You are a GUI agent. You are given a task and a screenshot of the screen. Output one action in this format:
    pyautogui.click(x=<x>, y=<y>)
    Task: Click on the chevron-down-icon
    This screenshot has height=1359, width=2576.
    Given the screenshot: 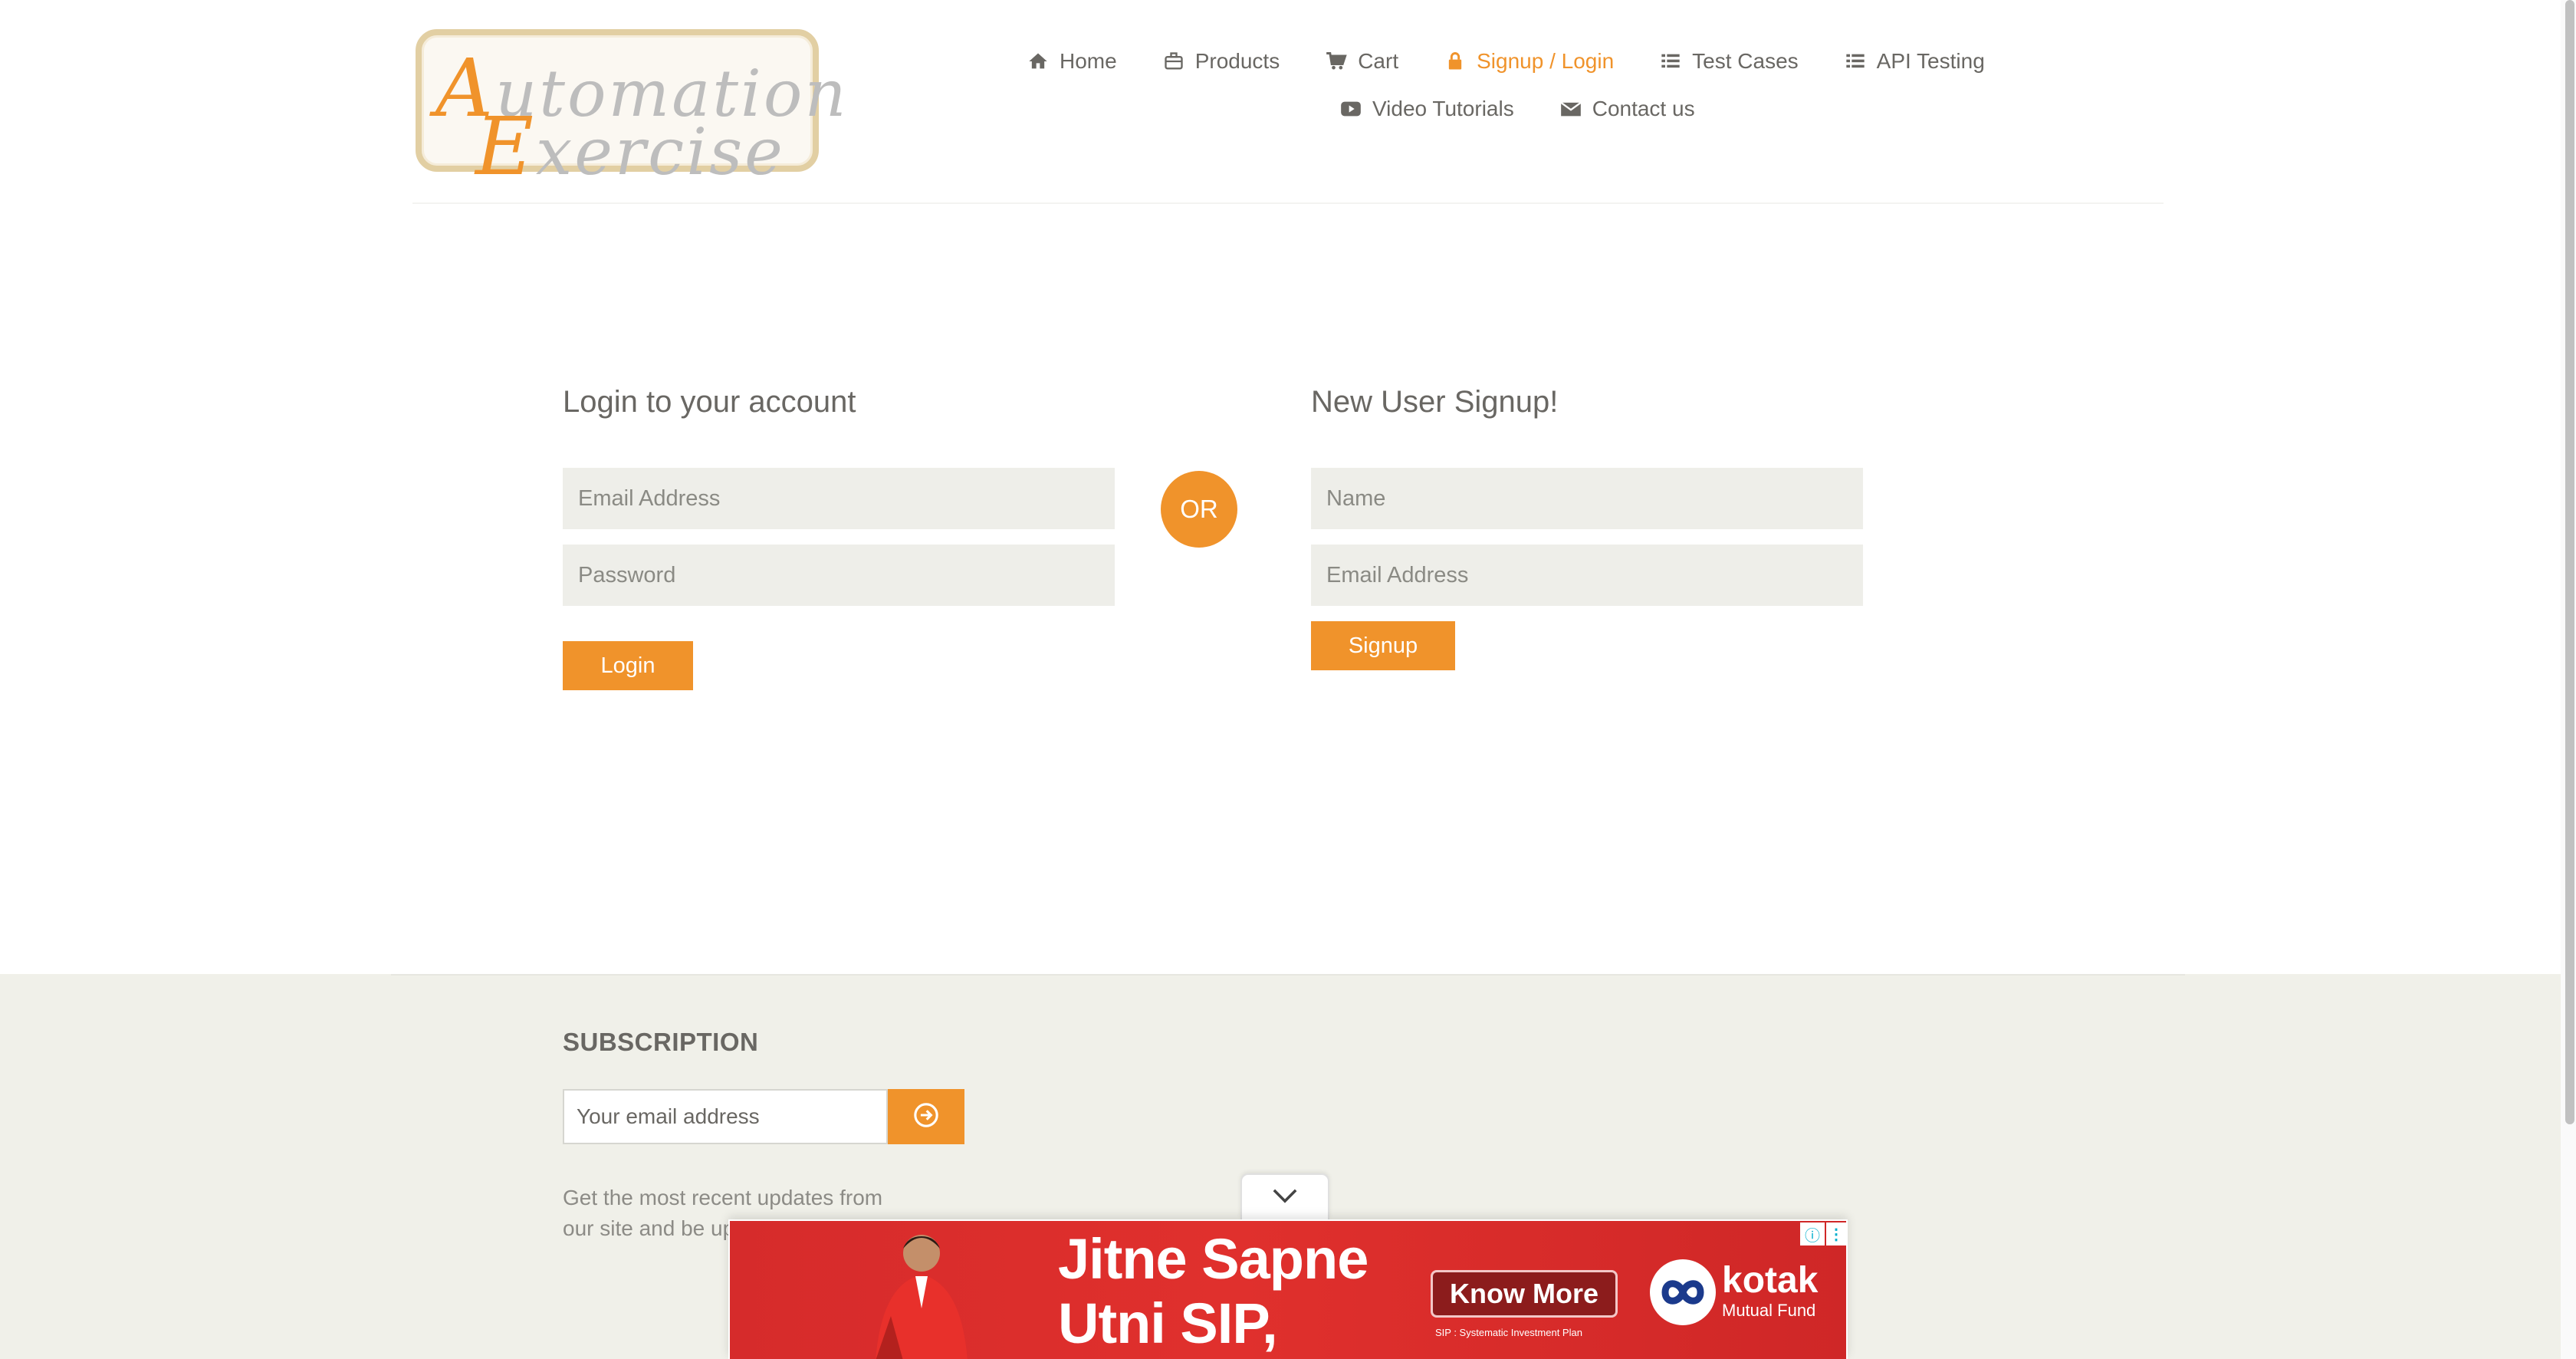 What is the action you would take?
    pyautogui.click(x=1285, y=1197)
    